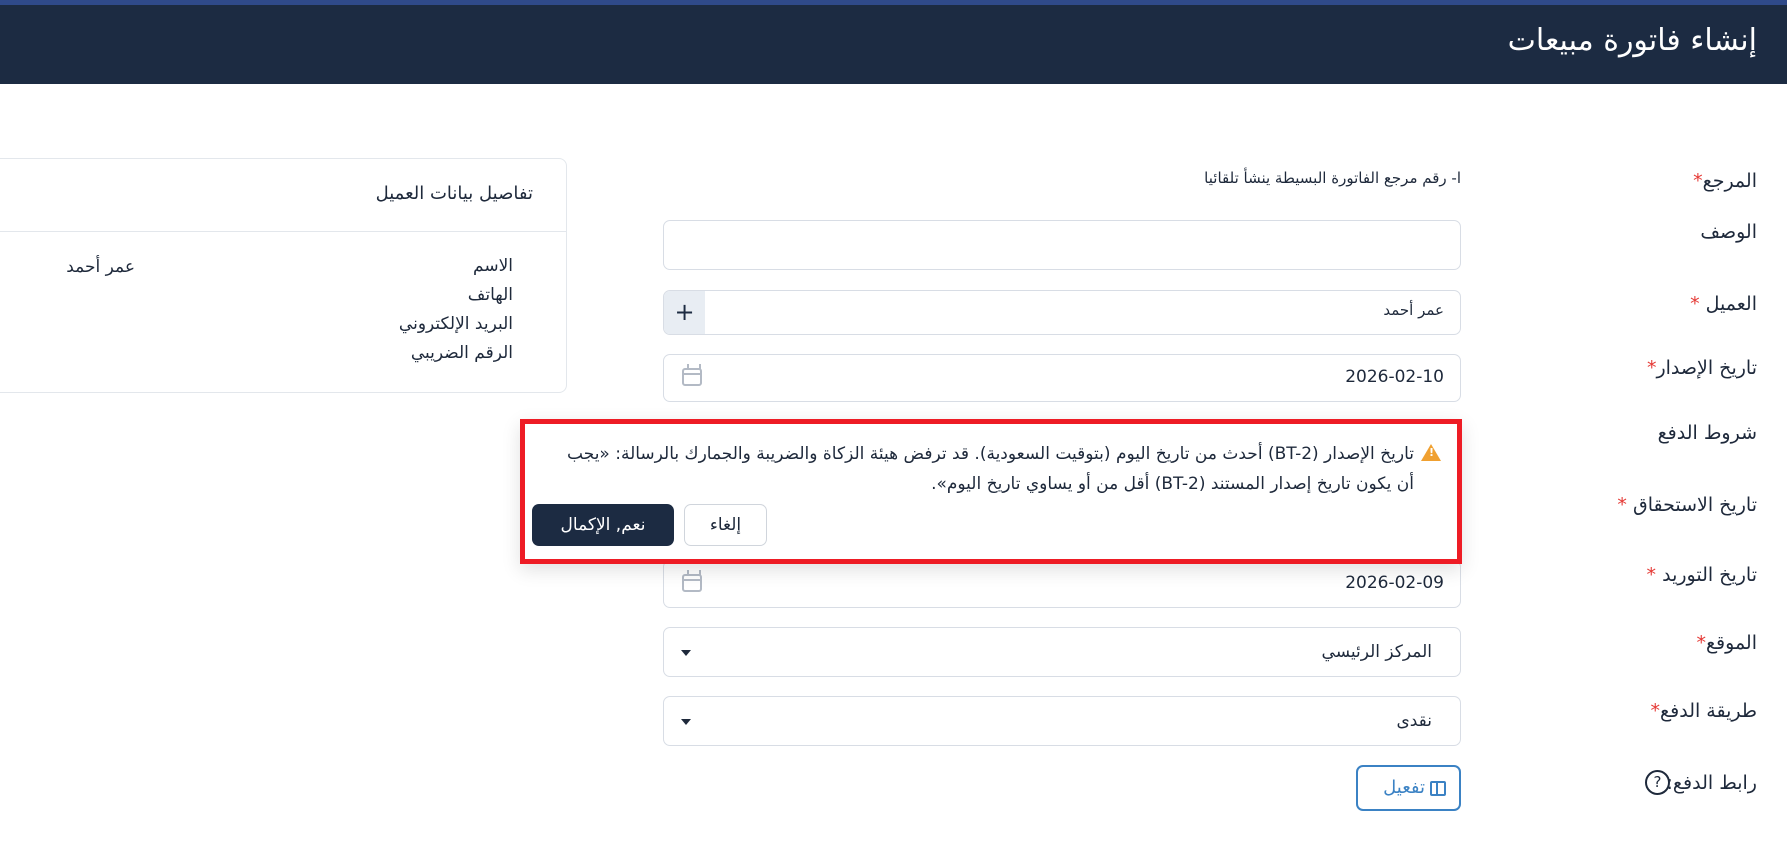 This screenshot has height=856, width=1787. What do you see at coordinates (893, 44) in the screenshot?
I see `page-header: إنشاء فاتورة مبيعات` at bounding box center [893, 44].